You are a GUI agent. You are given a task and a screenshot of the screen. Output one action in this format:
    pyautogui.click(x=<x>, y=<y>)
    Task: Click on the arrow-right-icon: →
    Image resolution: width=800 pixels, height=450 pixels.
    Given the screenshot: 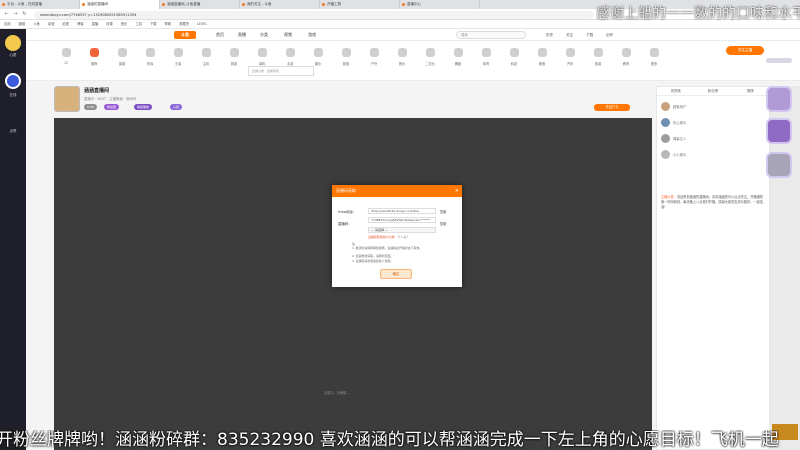 What is the action you would take?
    pyautogui.click(x=15, y=14)
    